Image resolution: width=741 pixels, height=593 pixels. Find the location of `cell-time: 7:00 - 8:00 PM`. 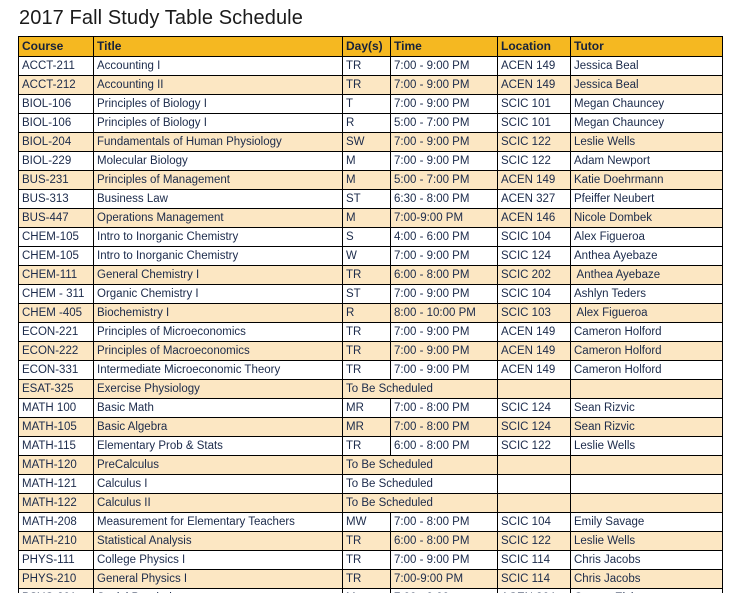

cell-time: 7:00 - 8:00 PM is located at coordinates (444, 427).